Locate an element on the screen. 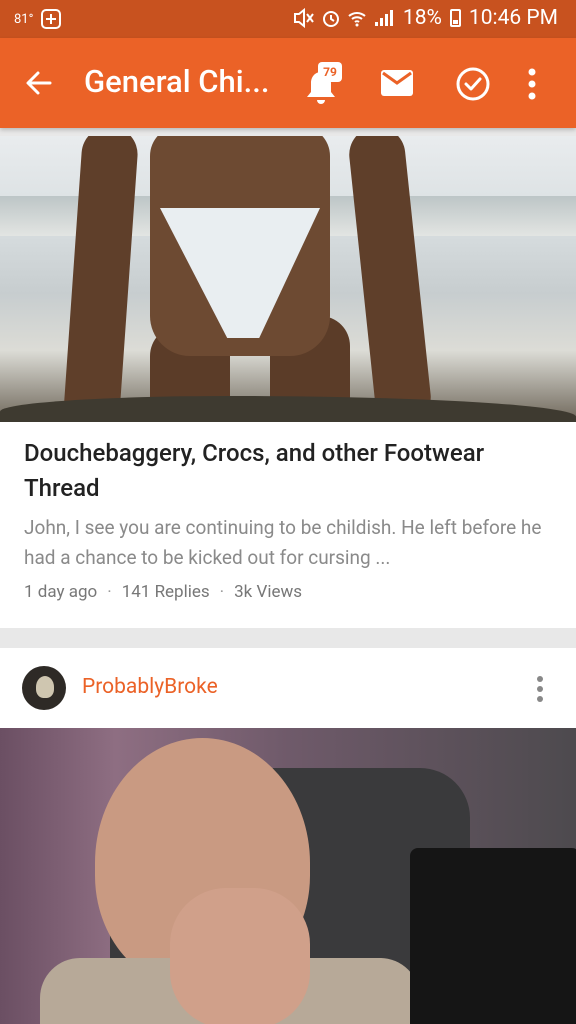 This screenshot has width=576, height=1024. author-name: ProbablyBroke is located at coordinates (150, 687).